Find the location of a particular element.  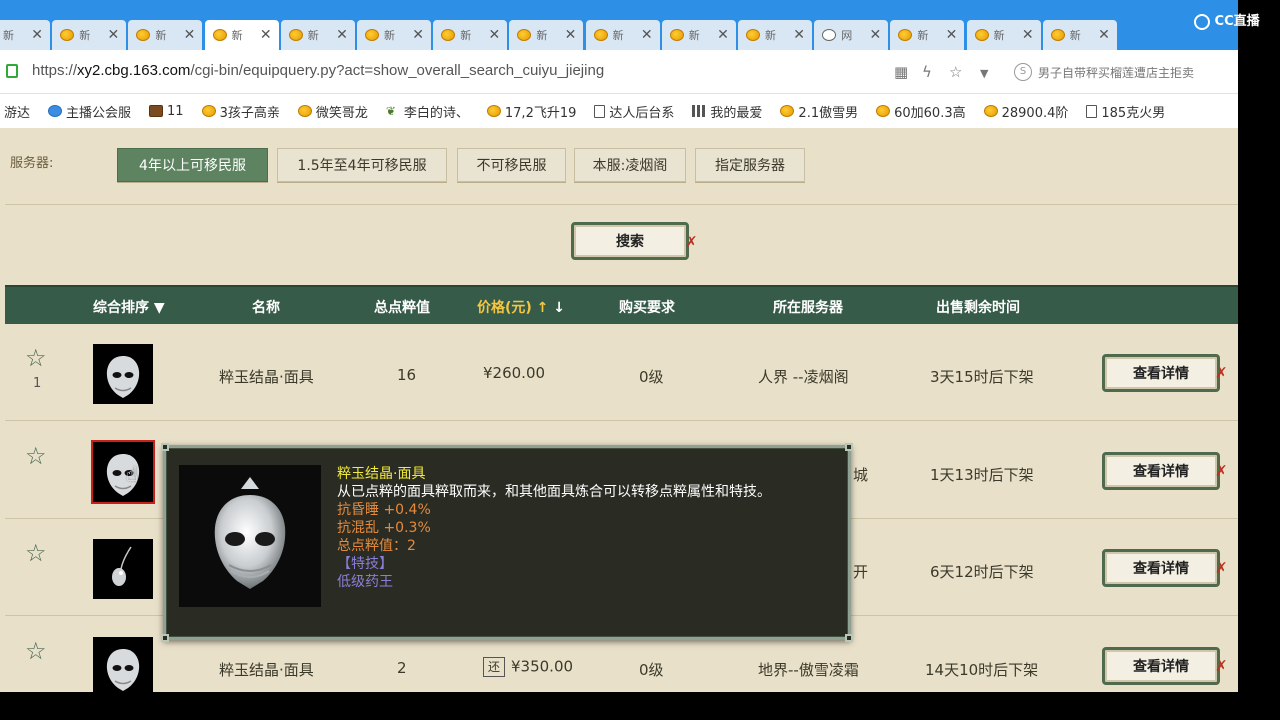

qr-code-icon: ▦ is located at coordinates (901, 72).